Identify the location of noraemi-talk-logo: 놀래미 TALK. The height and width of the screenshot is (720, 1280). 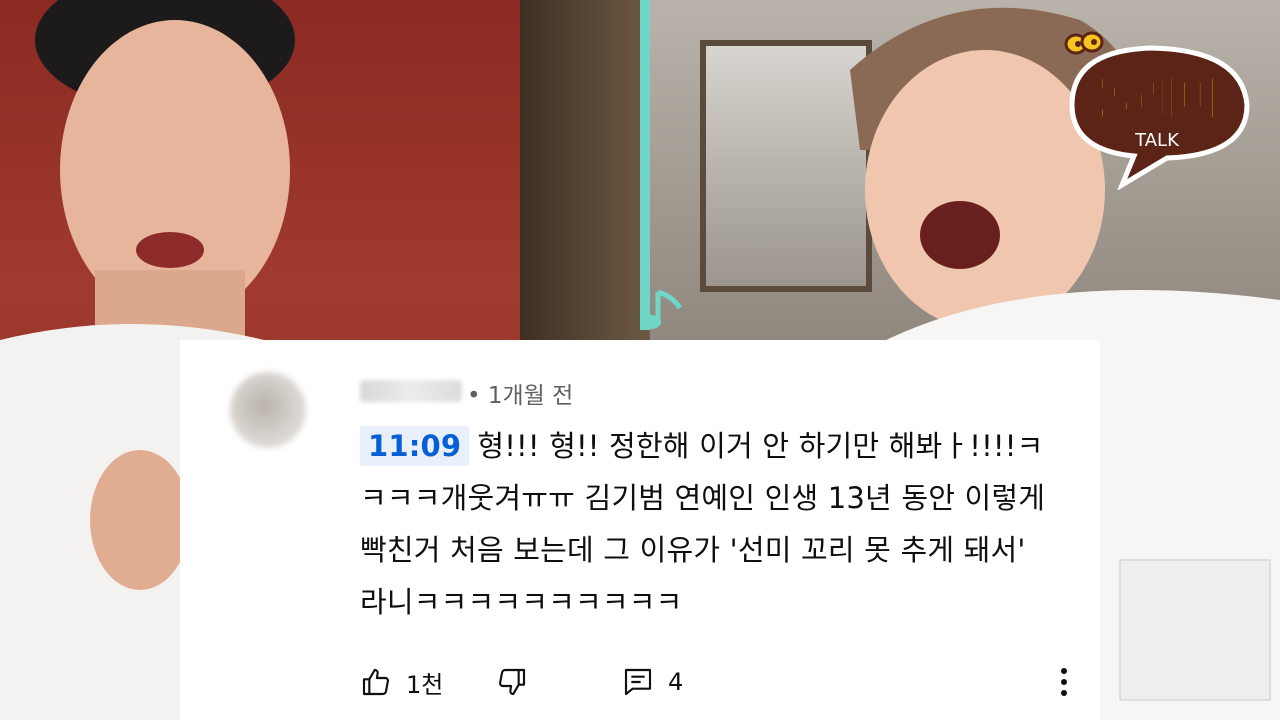
(1157, 110).